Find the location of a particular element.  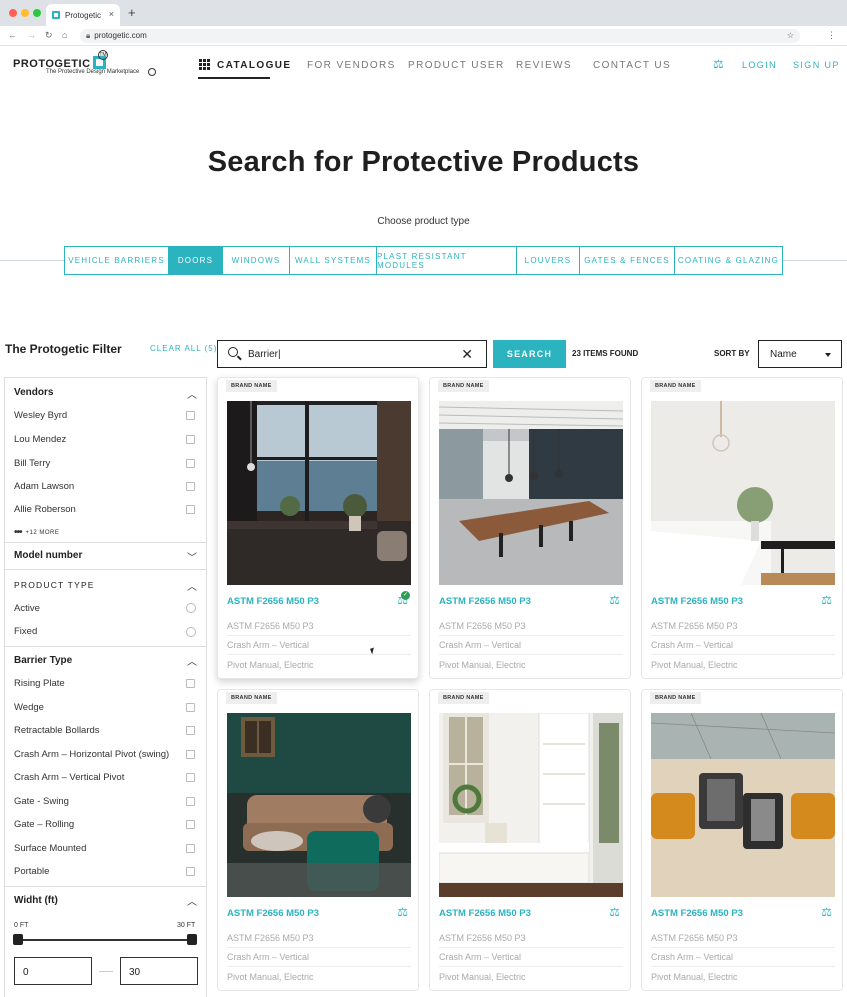

vendor-option: Lou Mendez is located at coordinates (40, 439).